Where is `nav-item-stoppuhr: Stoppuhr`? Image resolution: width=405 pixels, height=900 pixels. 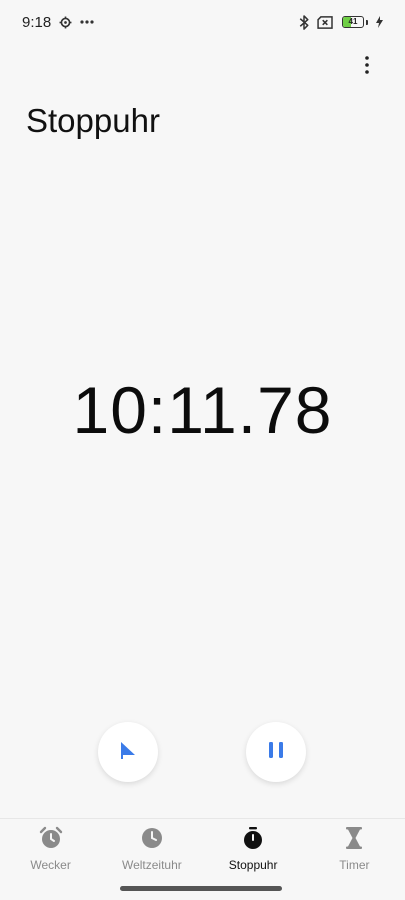
nav-item-stoppuhr: Stoppuhr is located at coordinates (253, 849).